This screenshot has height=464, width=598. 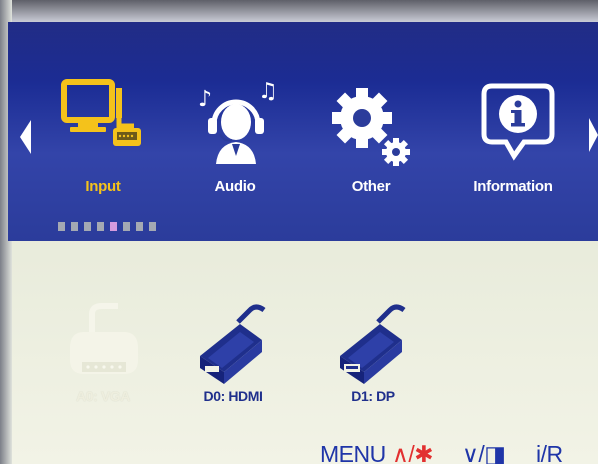 I want to click on tab-audio: ♪ ♫ Audio, so click(x=235, y=142).